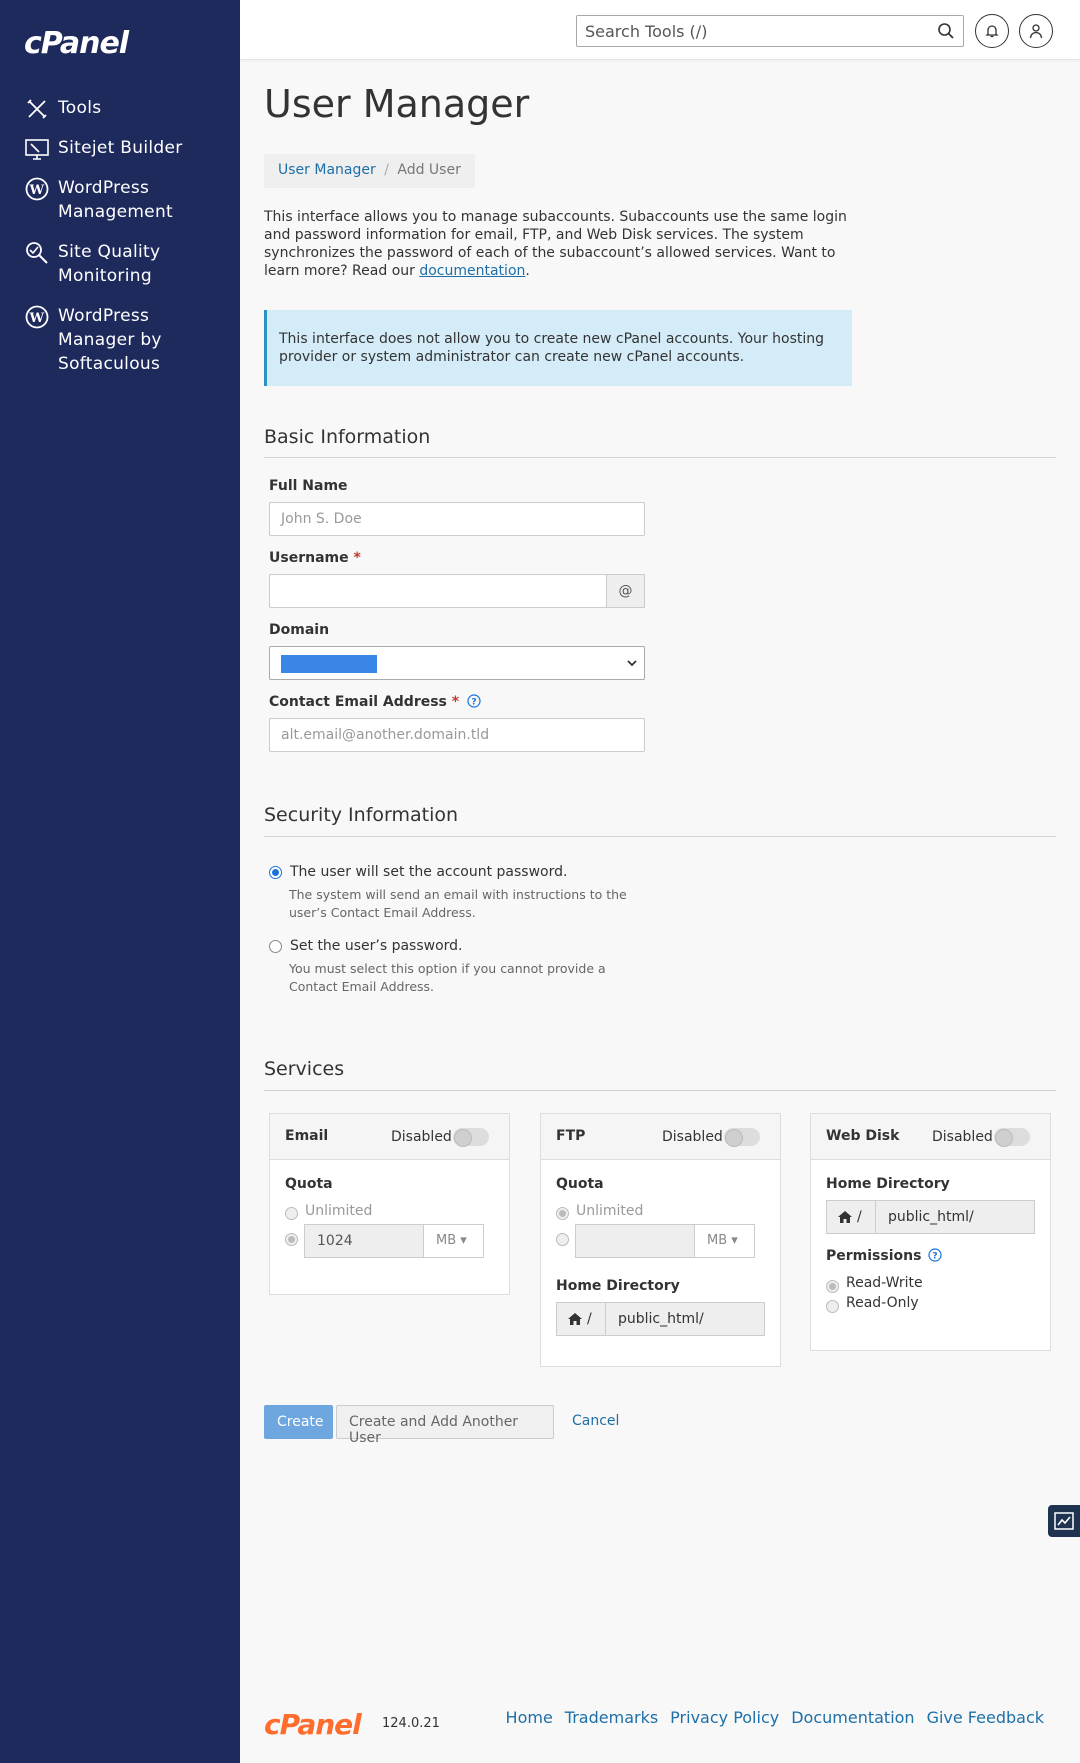  I want to click on sidebar-item-sitejet: Sitejet Builder, so click(103, 149).